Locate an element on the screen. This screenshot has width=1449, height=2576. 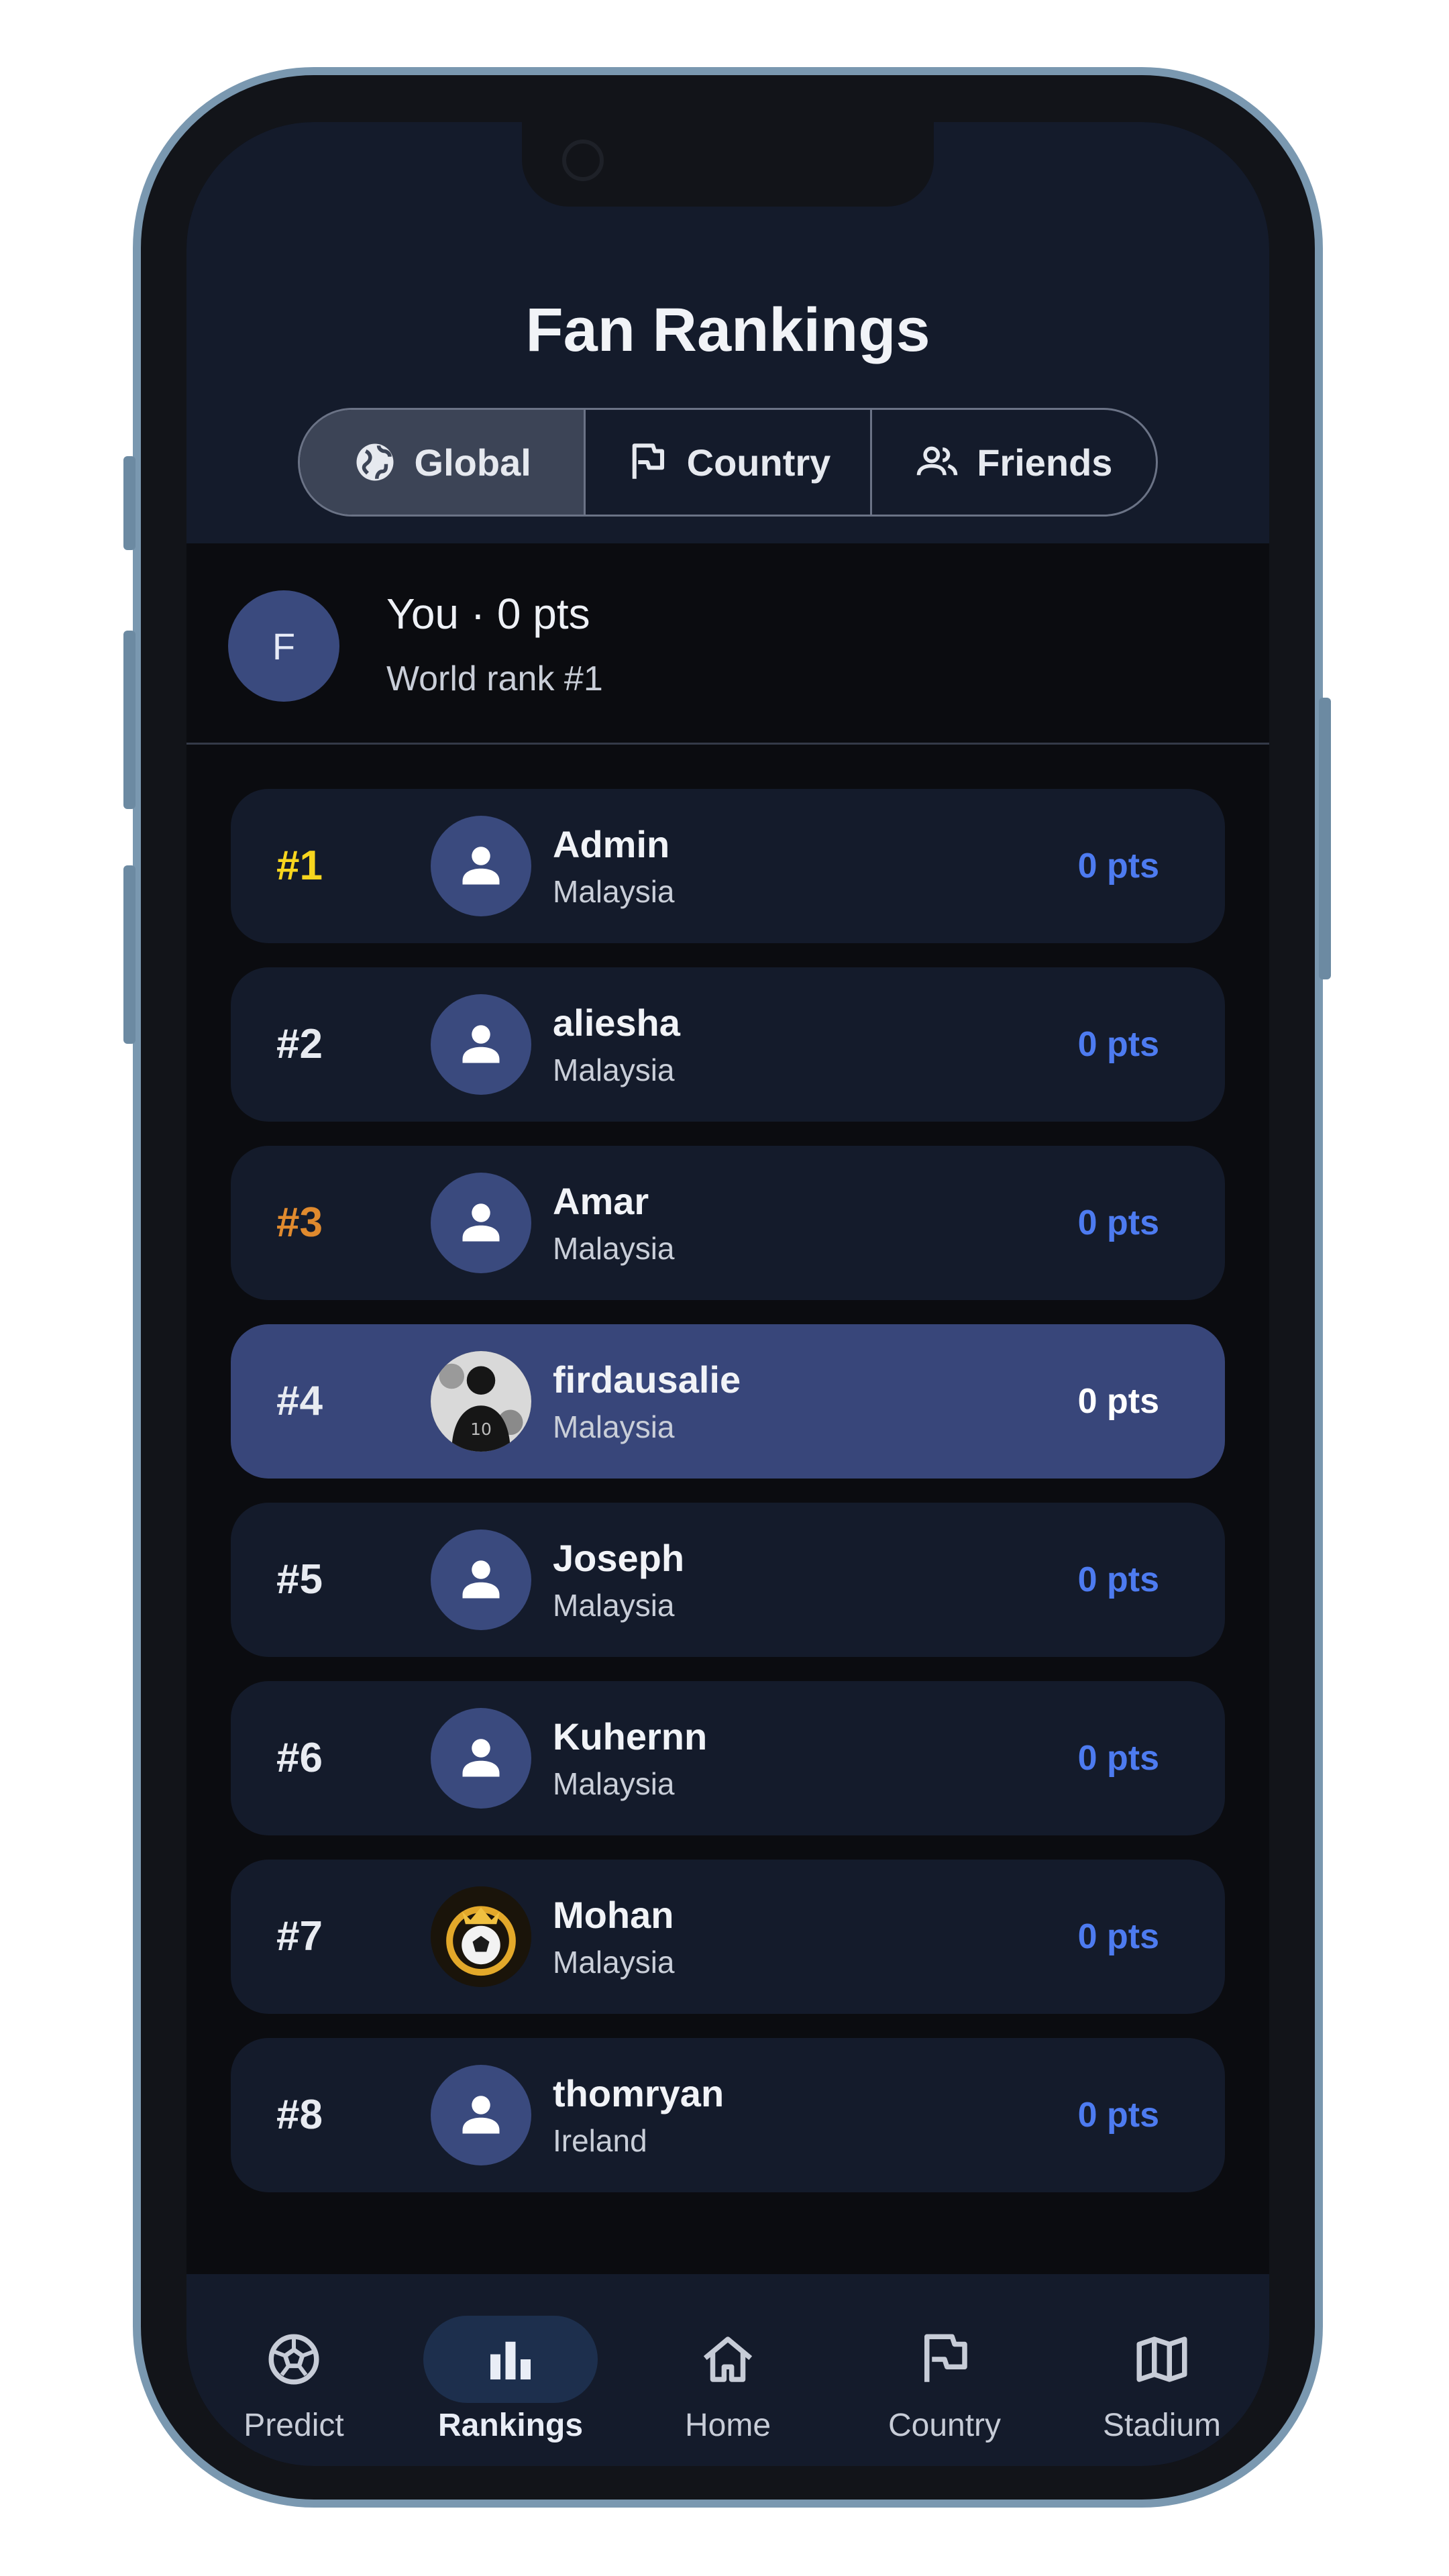
svg-text: 10 is located at coordinates (481, 1429).